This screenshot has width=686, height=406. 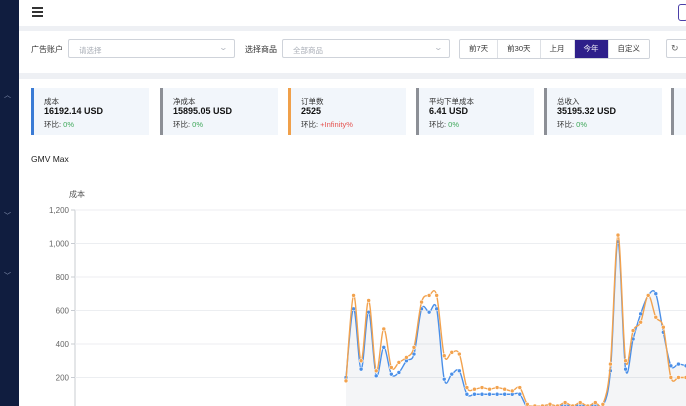 What do you see at coordinates (47, 49) in the screenshot?
I see `account-label: 广告账户` at bounding box center [47, 49].